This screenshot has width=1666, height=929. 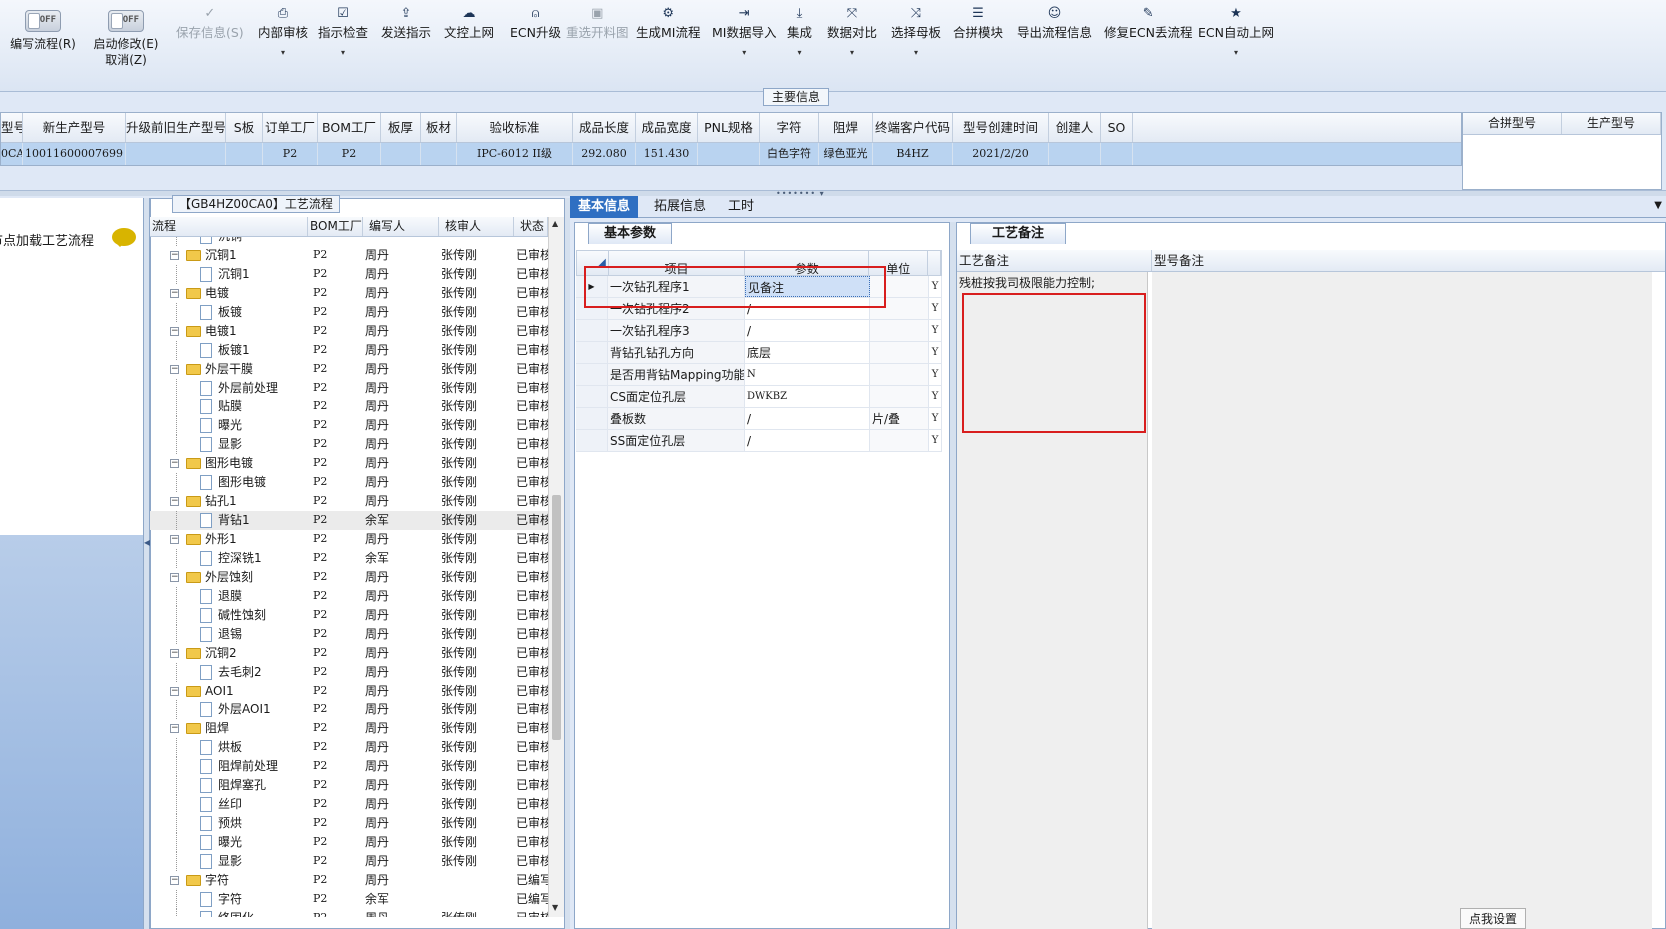 What do you see at coordinates (349, 805) in the screenshot?
I see `flow-tree-row: 丝印 P2 周丹 张传刚 已审核` at bounding box center [349, 805].